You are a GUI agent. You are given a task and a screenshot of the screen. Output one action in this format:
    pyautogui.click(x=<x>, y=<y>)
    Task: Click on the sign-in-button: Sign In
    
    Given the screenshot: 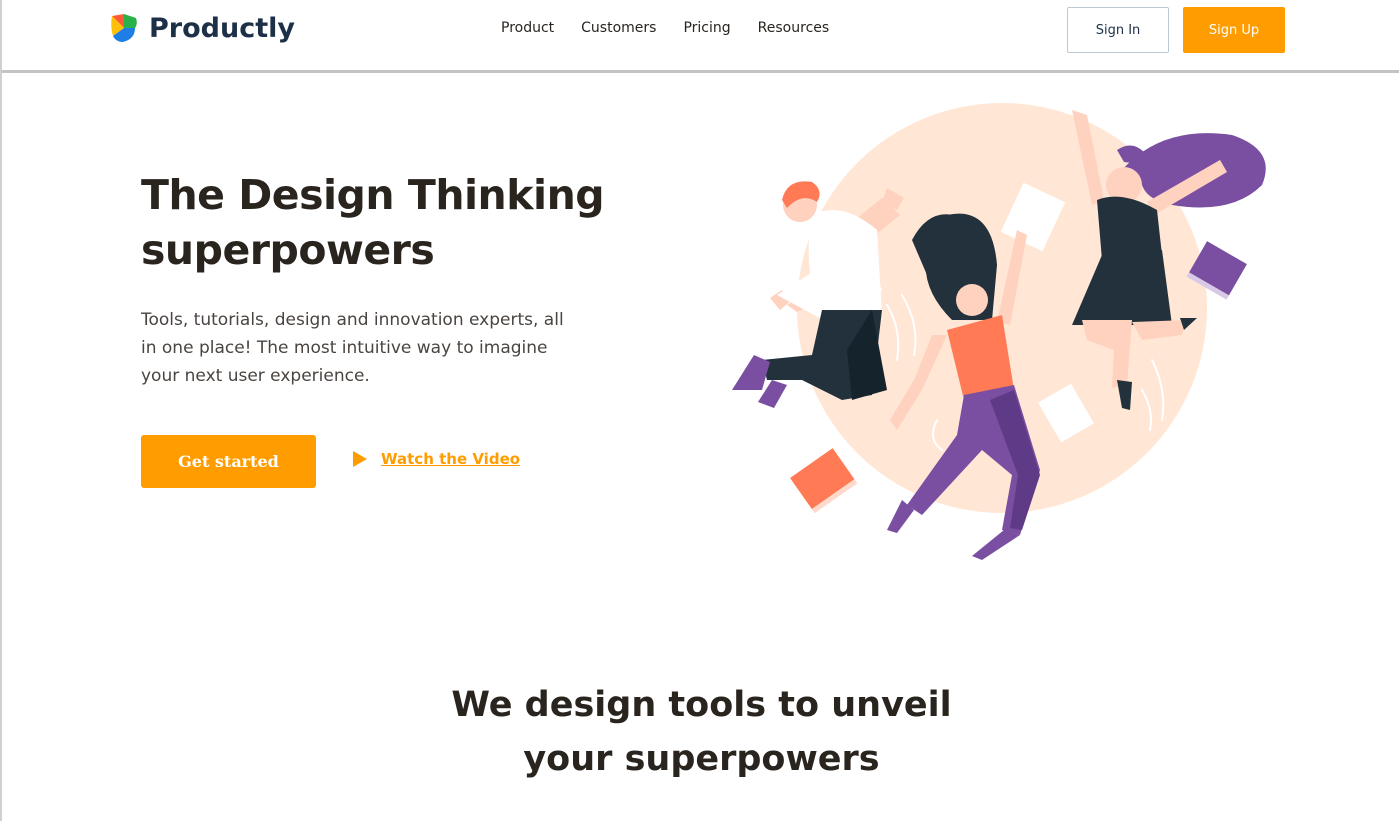 What is the action you would take?
    pyautogui.click(x=1118, y=30)
    